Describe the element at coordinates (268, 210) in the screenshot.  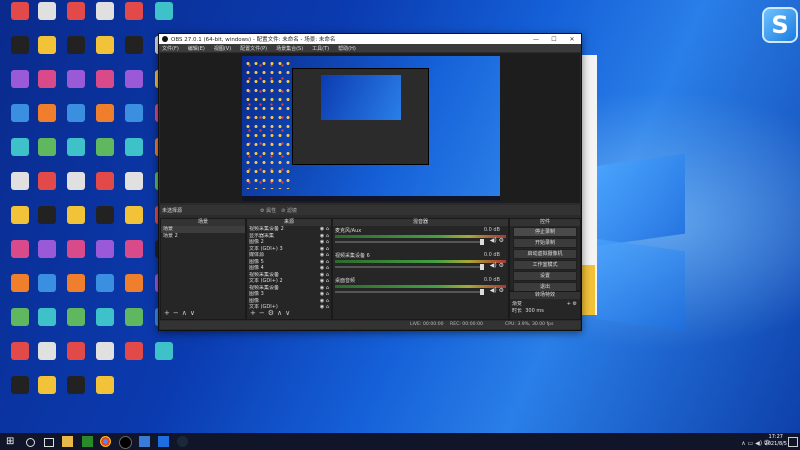
I see `properties-button: ⚙ 属性` at that location.